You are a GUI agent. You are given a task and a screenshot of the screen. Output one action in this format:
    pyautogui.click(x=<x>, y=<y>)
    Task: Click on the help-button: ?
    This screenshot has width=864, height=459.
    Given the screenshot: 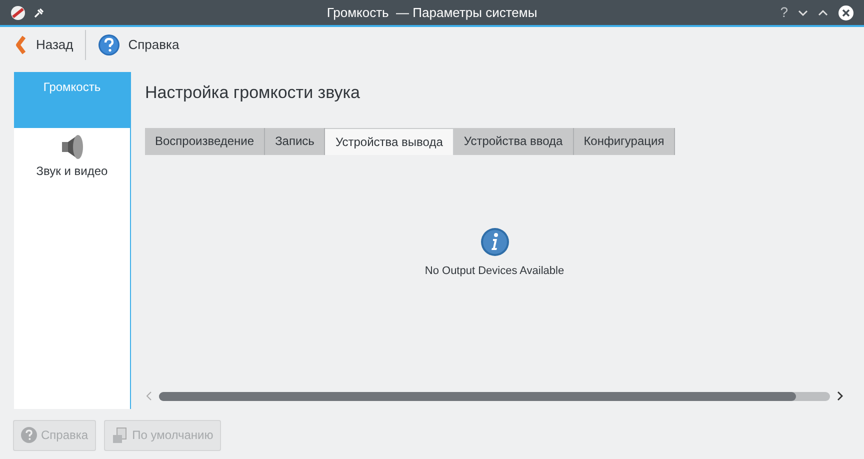 What is the action you would take?
    pyautogui.click(x=784, y=12)
    